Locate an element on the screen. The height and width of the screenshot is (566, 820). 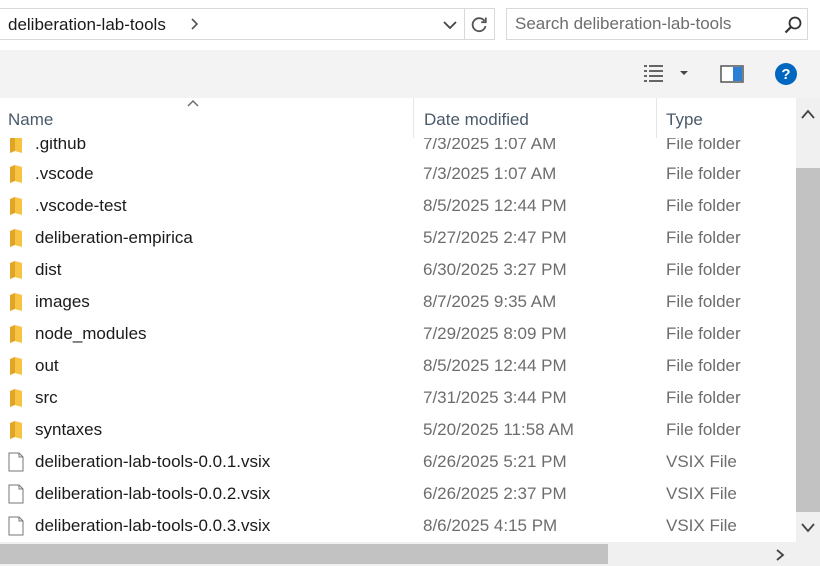
file-name: deliberation-lab-tools-0.0.1.vsix is located at coordinates (153, 461).